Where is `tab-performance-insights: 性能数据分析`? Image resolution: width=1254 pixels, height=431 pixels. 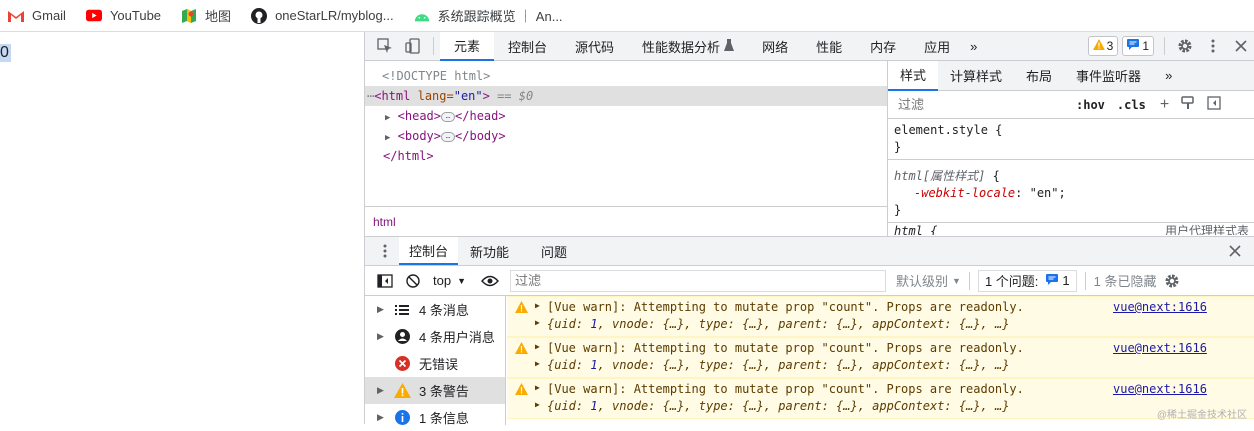
tab-performance-insights: 性能数据分析 is located at coordinates (688, 46).